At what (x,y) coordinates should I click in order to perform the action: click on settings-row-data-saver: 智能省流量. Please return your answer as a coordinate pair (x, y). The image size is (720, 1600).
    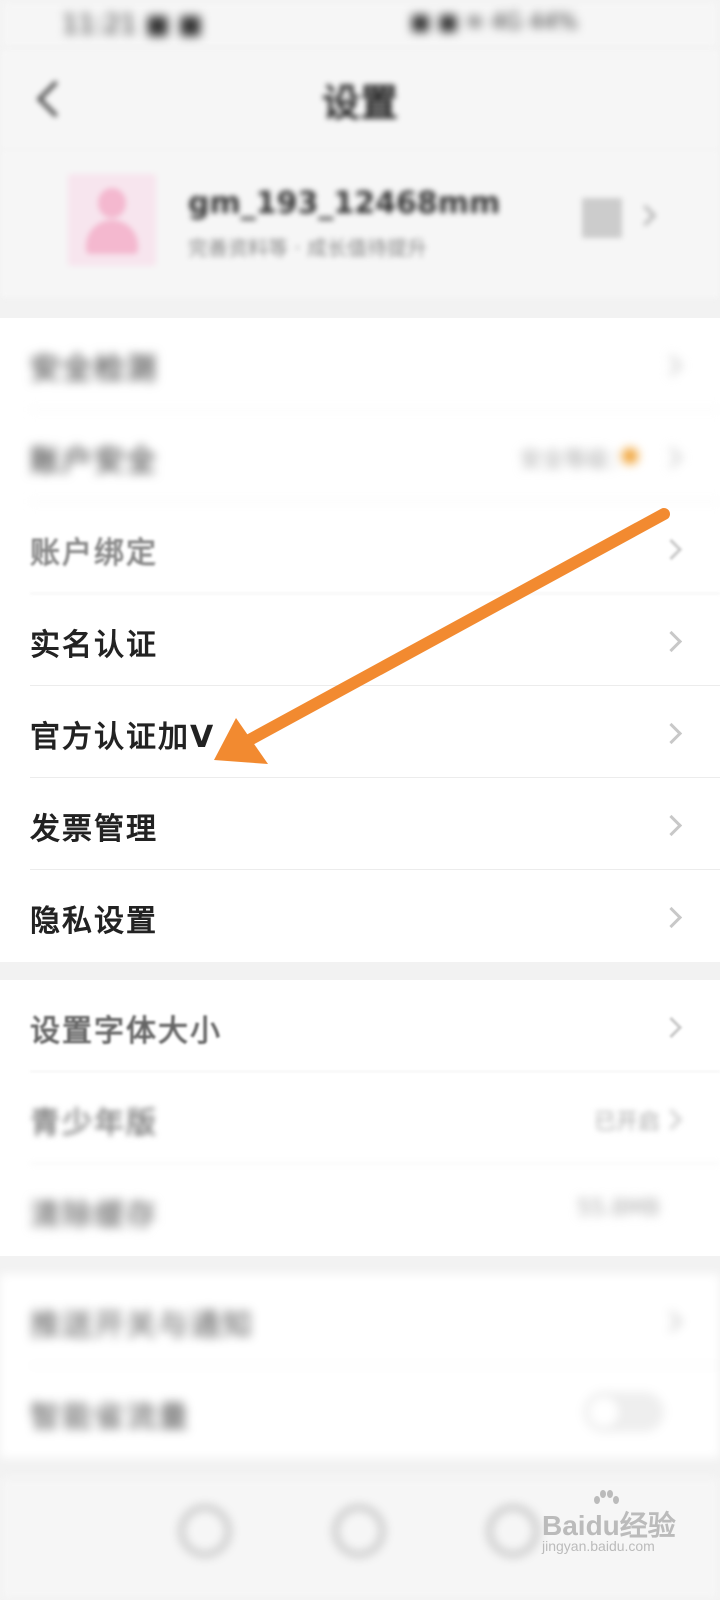
    Looking at the image, I should click on (360, 1412).